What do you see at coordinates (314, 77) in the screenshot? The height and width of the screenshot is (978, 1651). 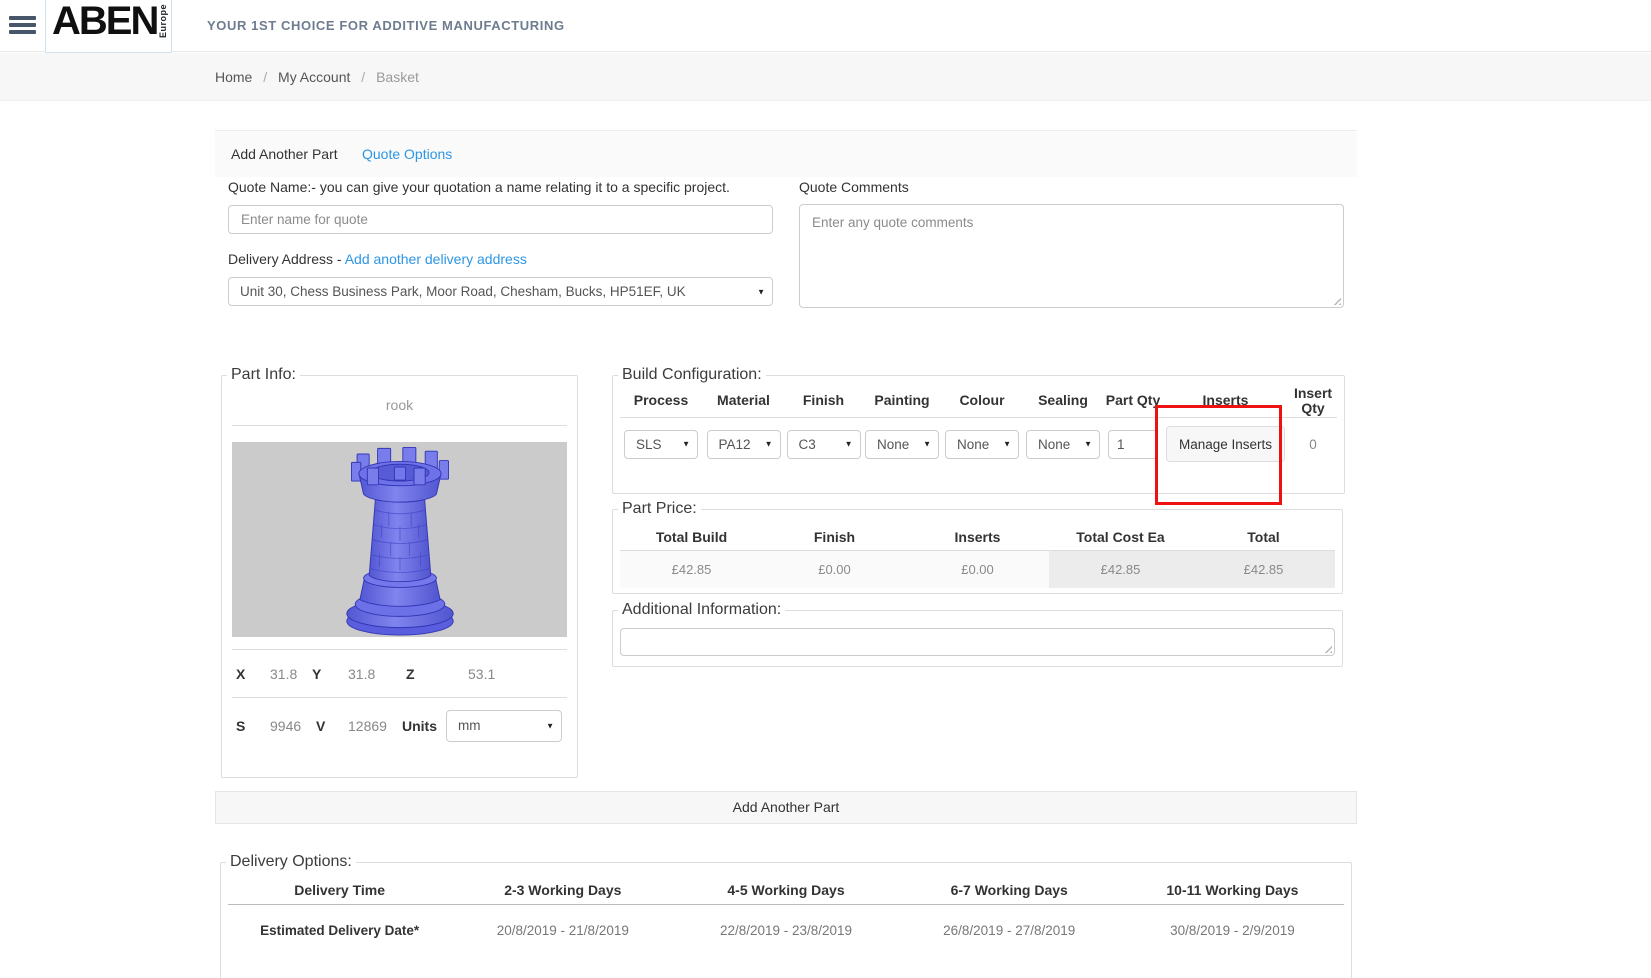 I see `breadcrumb-my-account: My Account` at bounding box center [314, 77].